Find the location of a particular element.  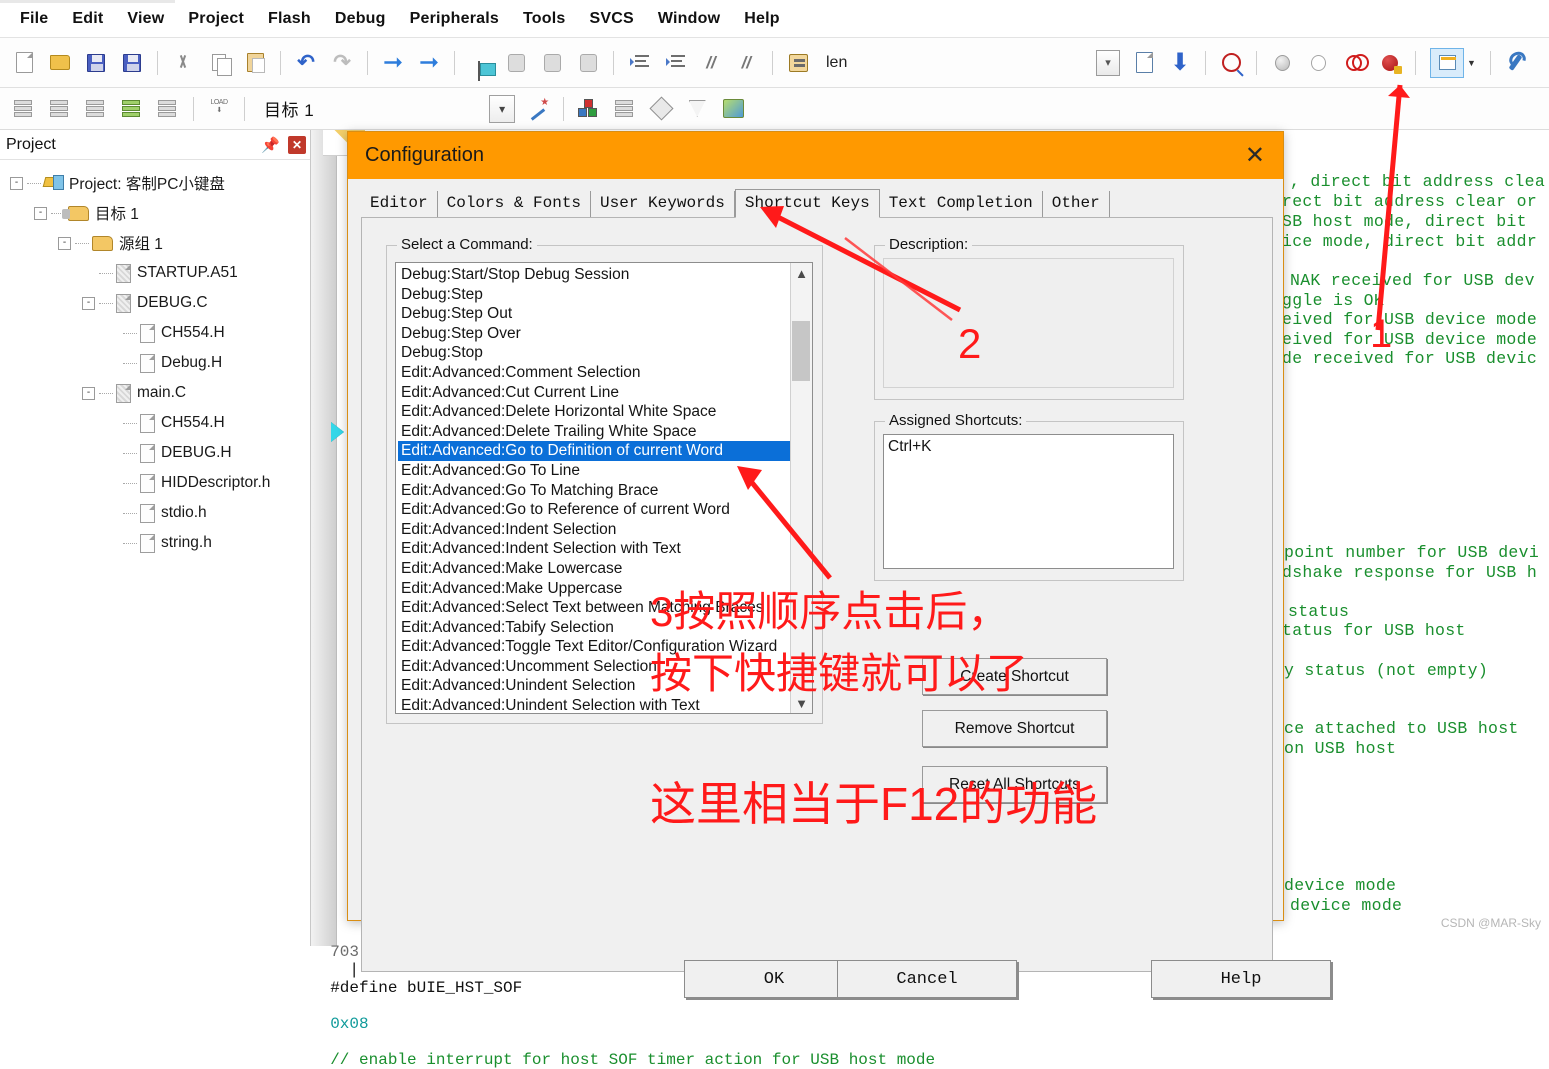

tab-colors-fonts: Colors & Fonts is located at coordinates (515, 204).